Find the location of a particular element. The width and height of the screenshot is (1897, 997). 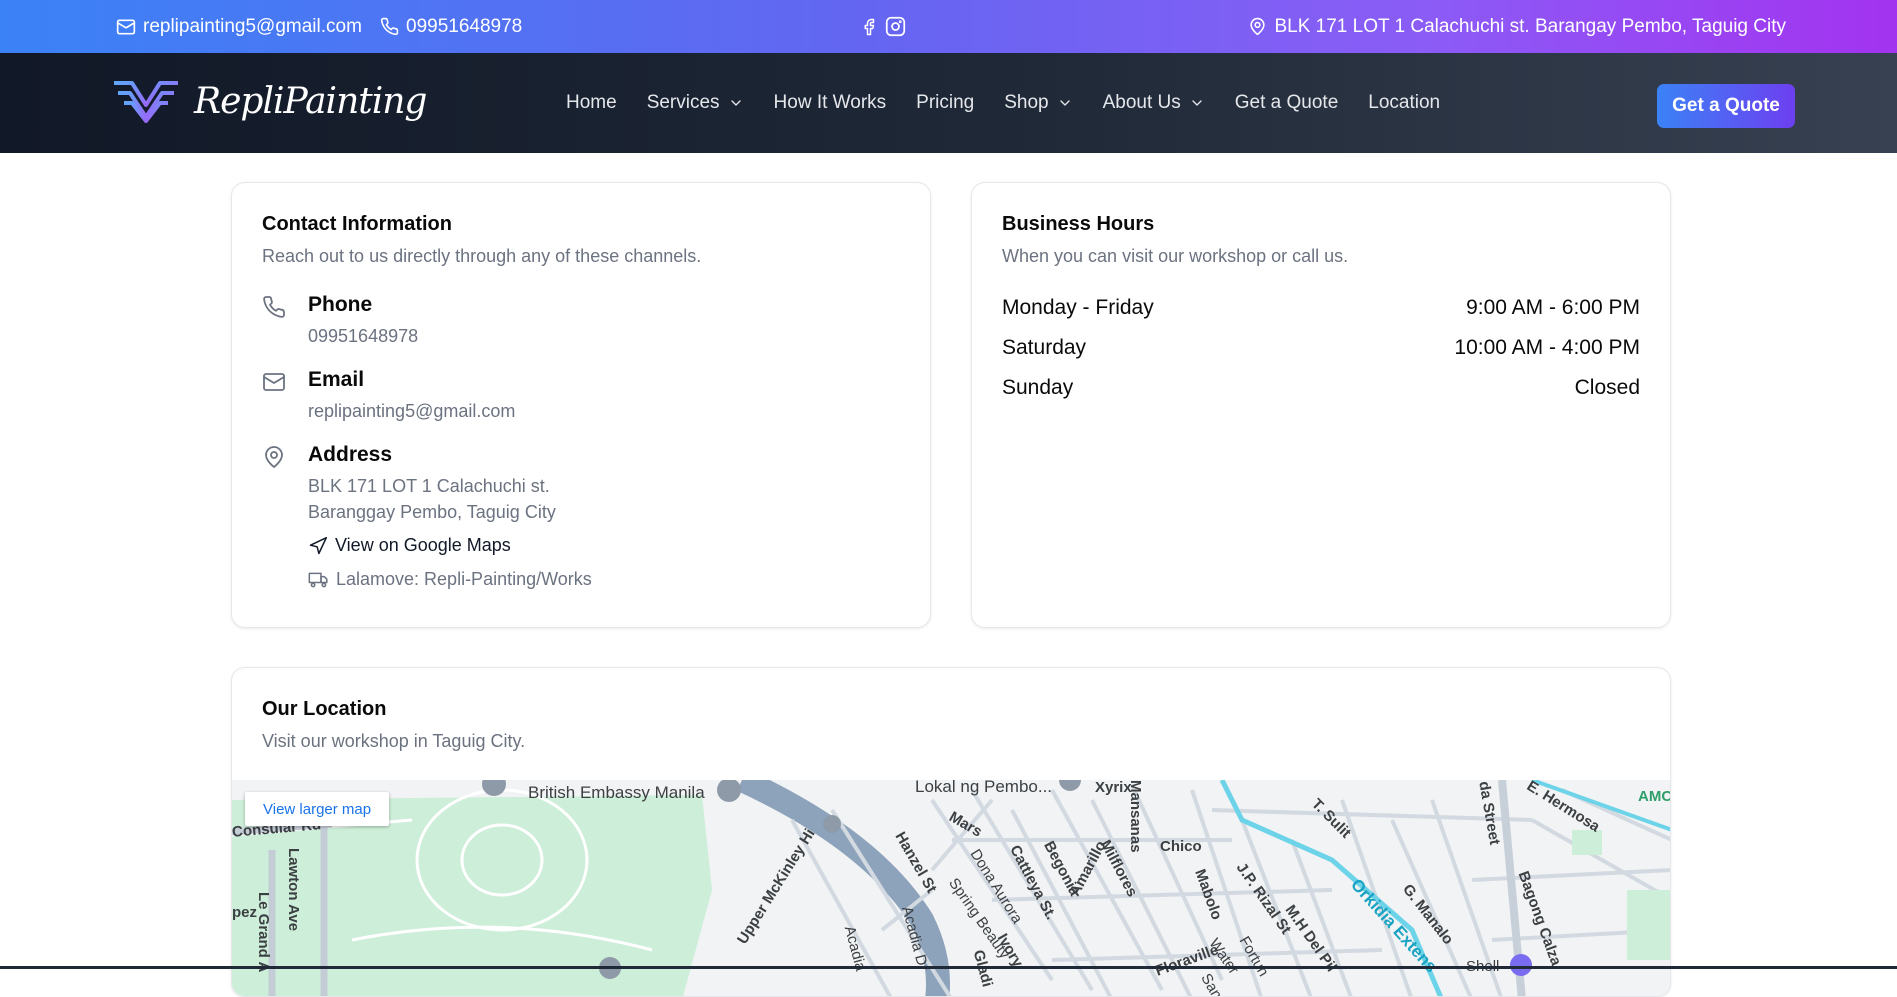

address-line-2: Baranggay Pembo, Taguig City is located at coordinates (432, 512).